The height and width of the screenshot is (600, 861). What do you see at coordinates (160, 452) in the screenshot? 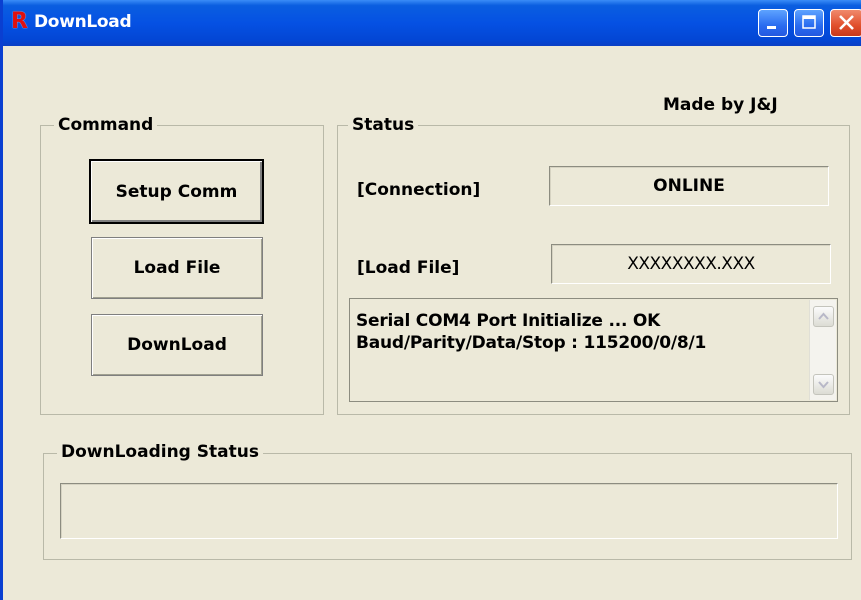
I see `downloading-status-group-label: DownLoading Status` at bounding box center [160, 452].